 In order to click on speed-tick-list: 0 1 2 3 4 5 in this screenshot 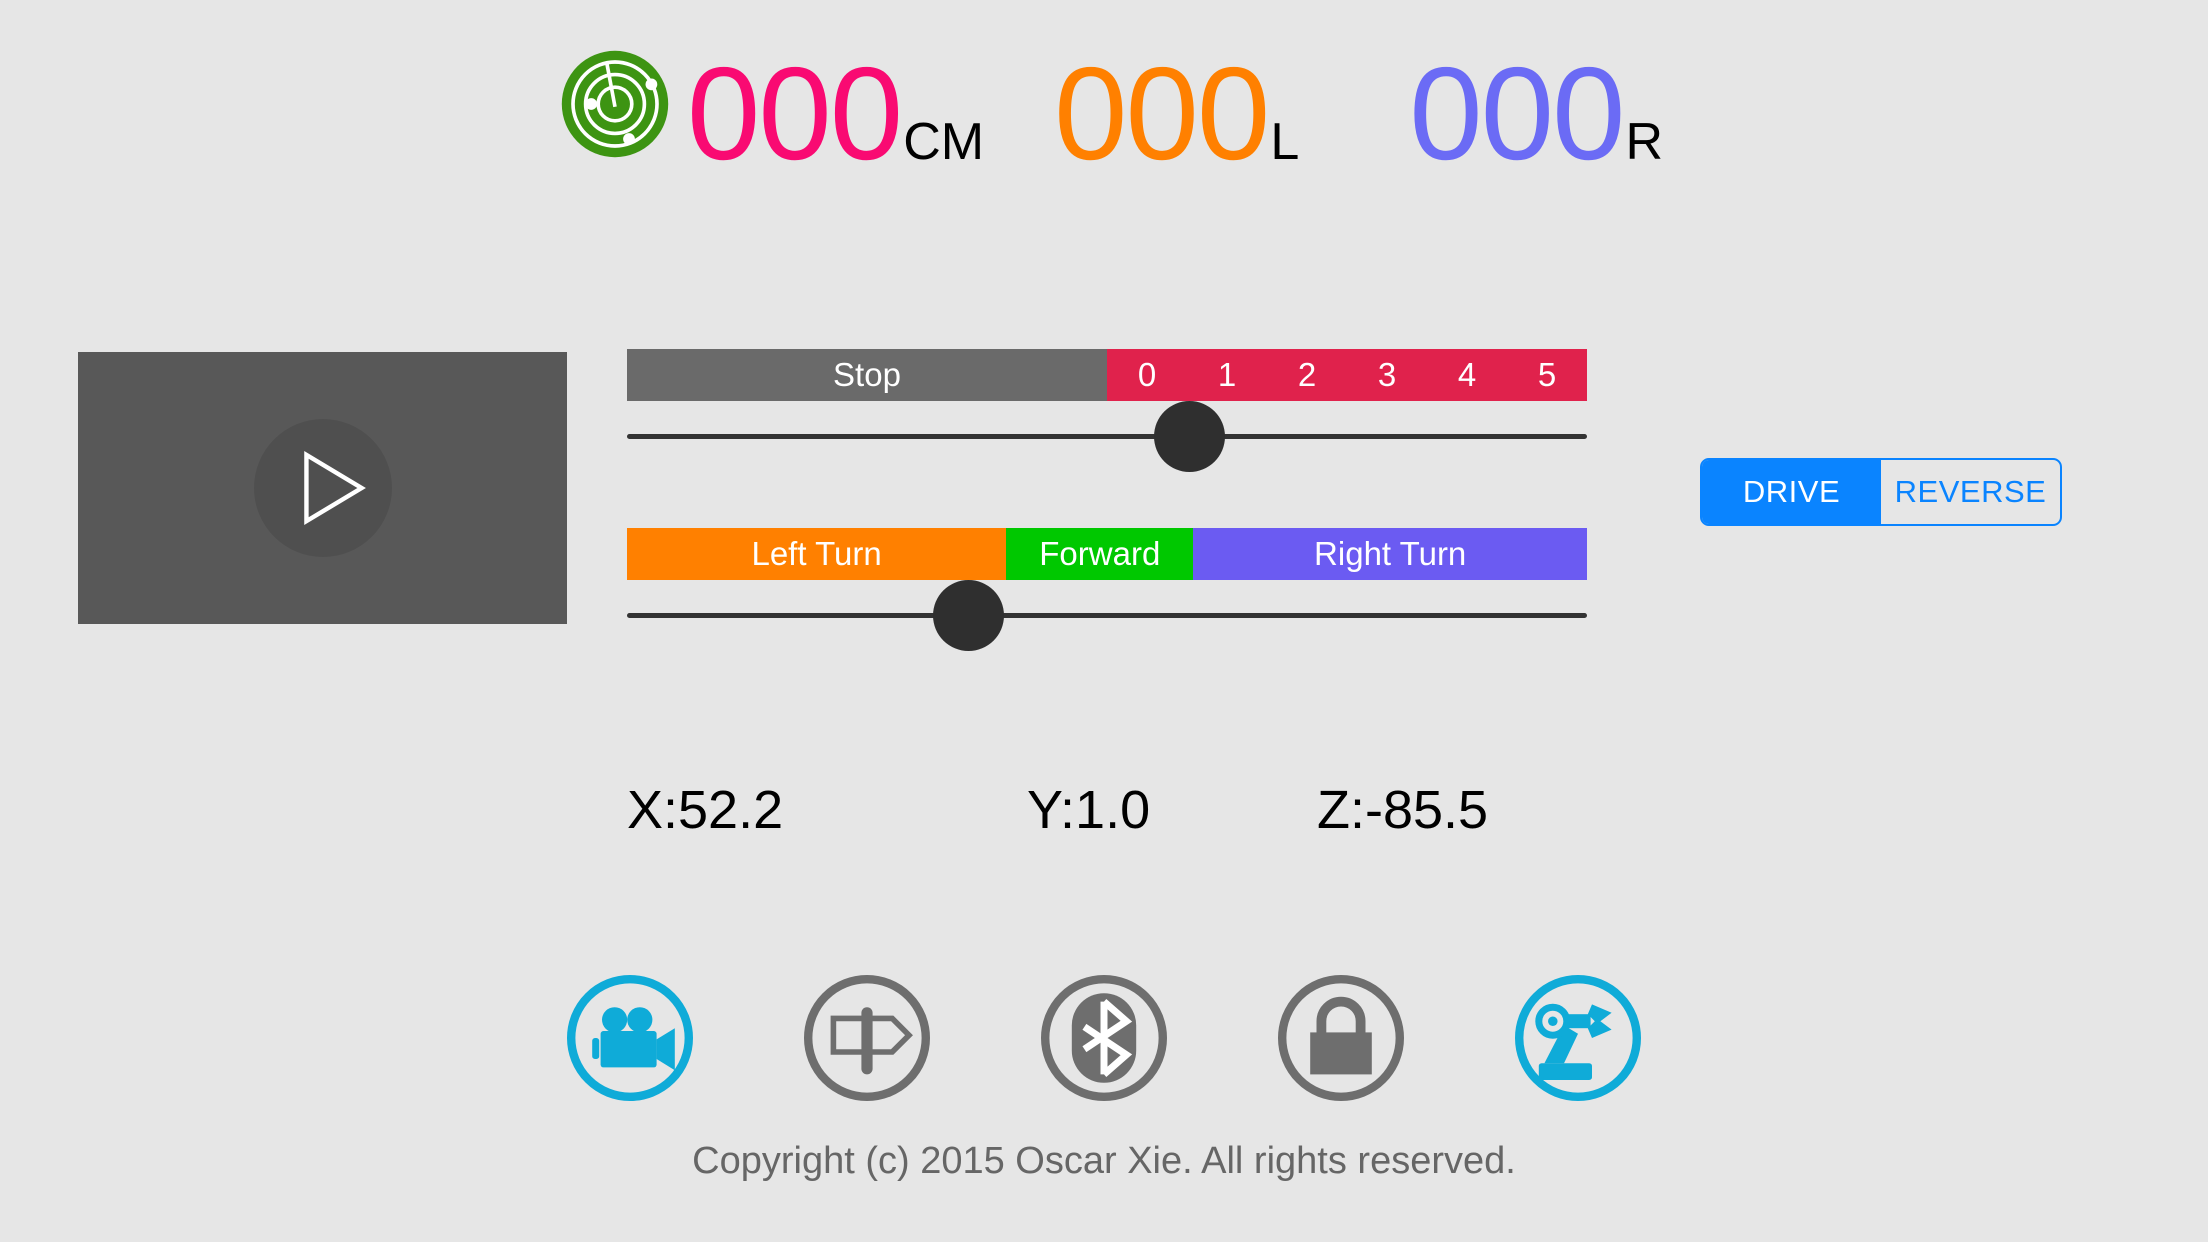, I will do `click(1347, 375)`.